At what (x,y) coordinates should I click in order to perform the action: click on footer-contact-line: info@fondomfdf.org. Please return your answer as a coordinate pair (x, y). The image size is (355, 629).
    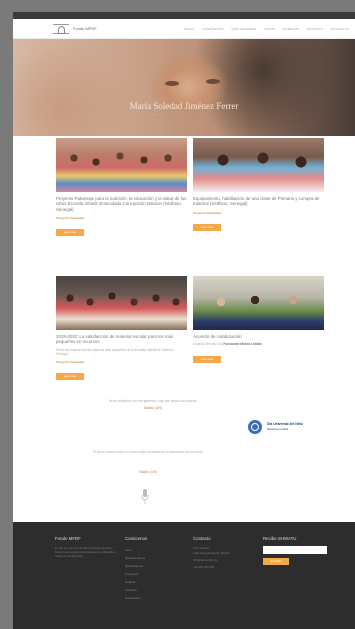
    Looking at the image, I should click on (227, 560).